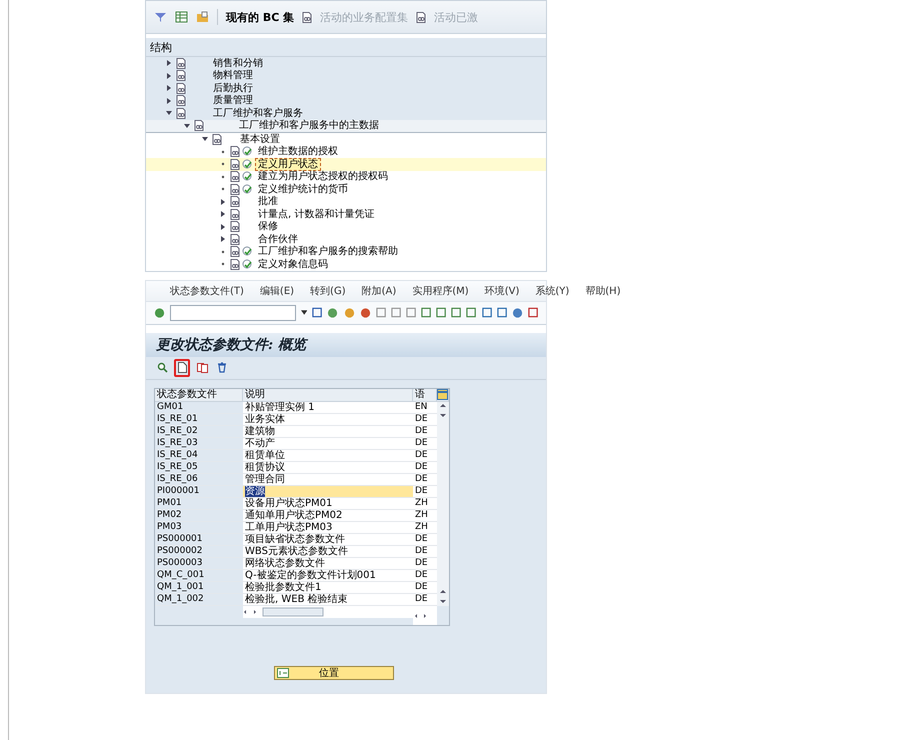 The height and width of the screenshot is (740, 910). I want to click on table-cell: QM_1_001, so click(199, 588).